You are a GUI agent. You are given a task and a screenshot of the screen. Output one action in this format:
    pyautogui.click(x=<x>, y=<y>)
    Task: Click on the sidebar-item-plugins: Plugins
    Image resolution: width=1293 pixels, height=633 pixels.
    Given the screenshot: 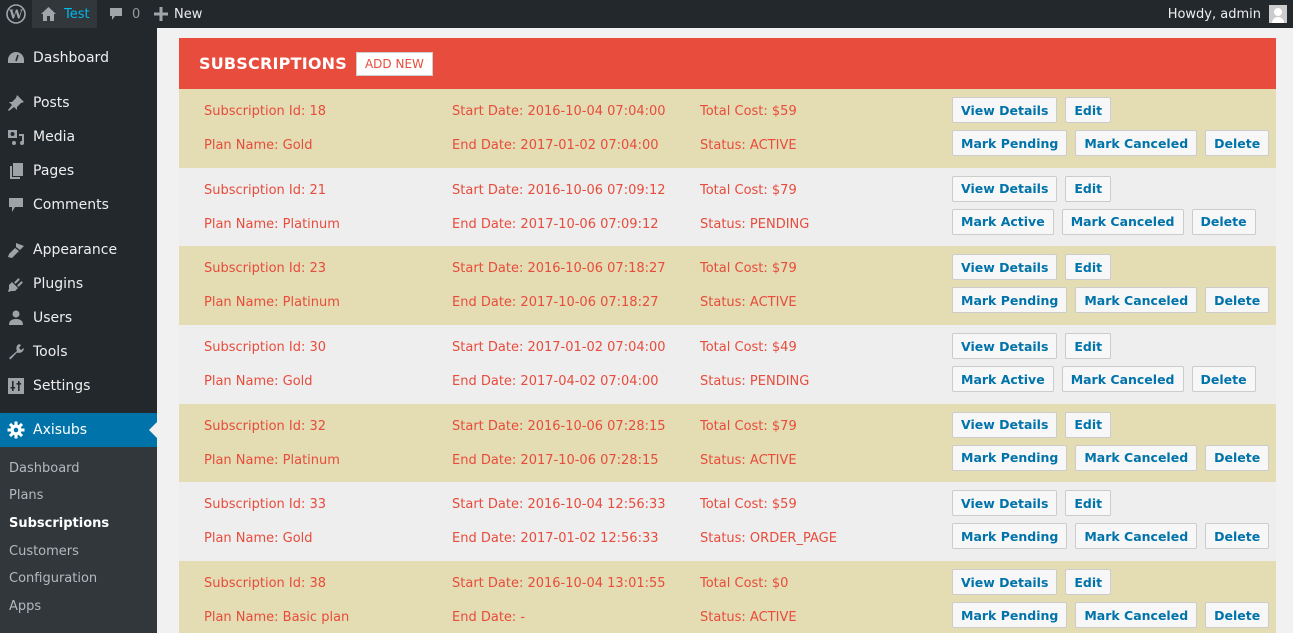 What is the action you would take?
    pyautogui.click(x=78, y=284)
    